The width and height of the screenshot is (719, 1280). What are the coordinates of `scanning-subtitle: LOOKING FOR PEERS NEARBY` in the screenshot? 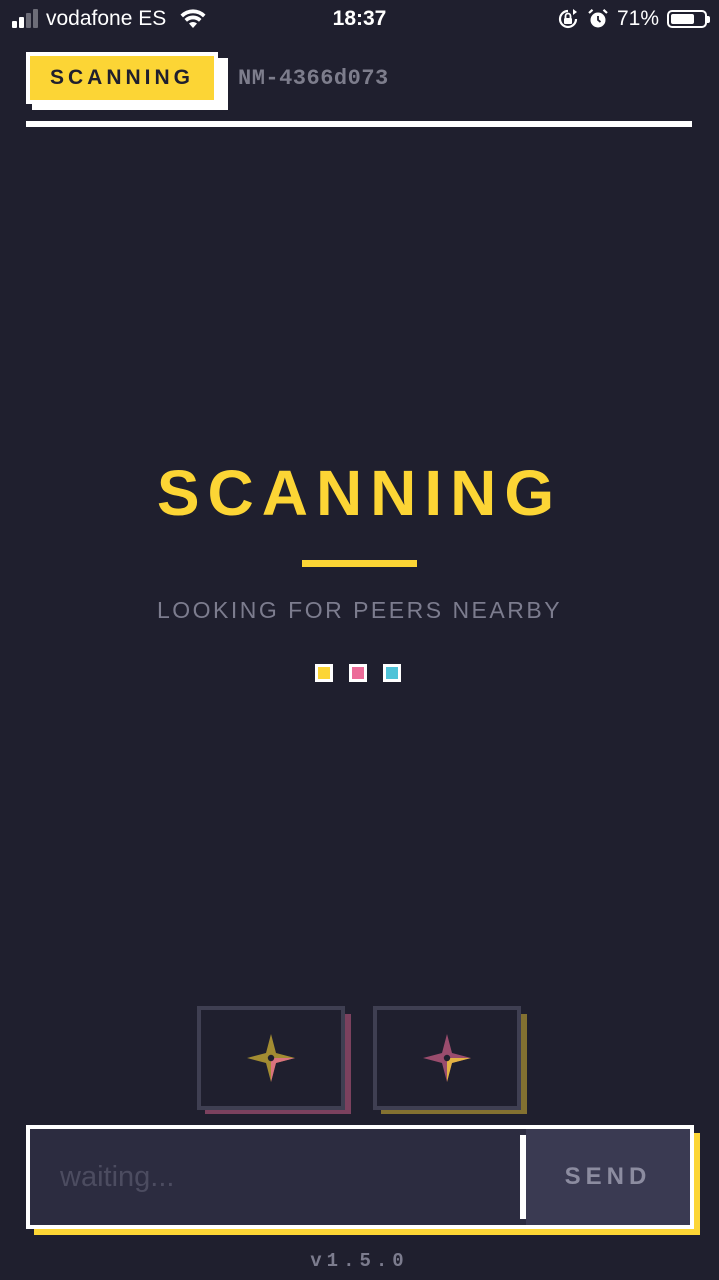 It's located at (359, 610).